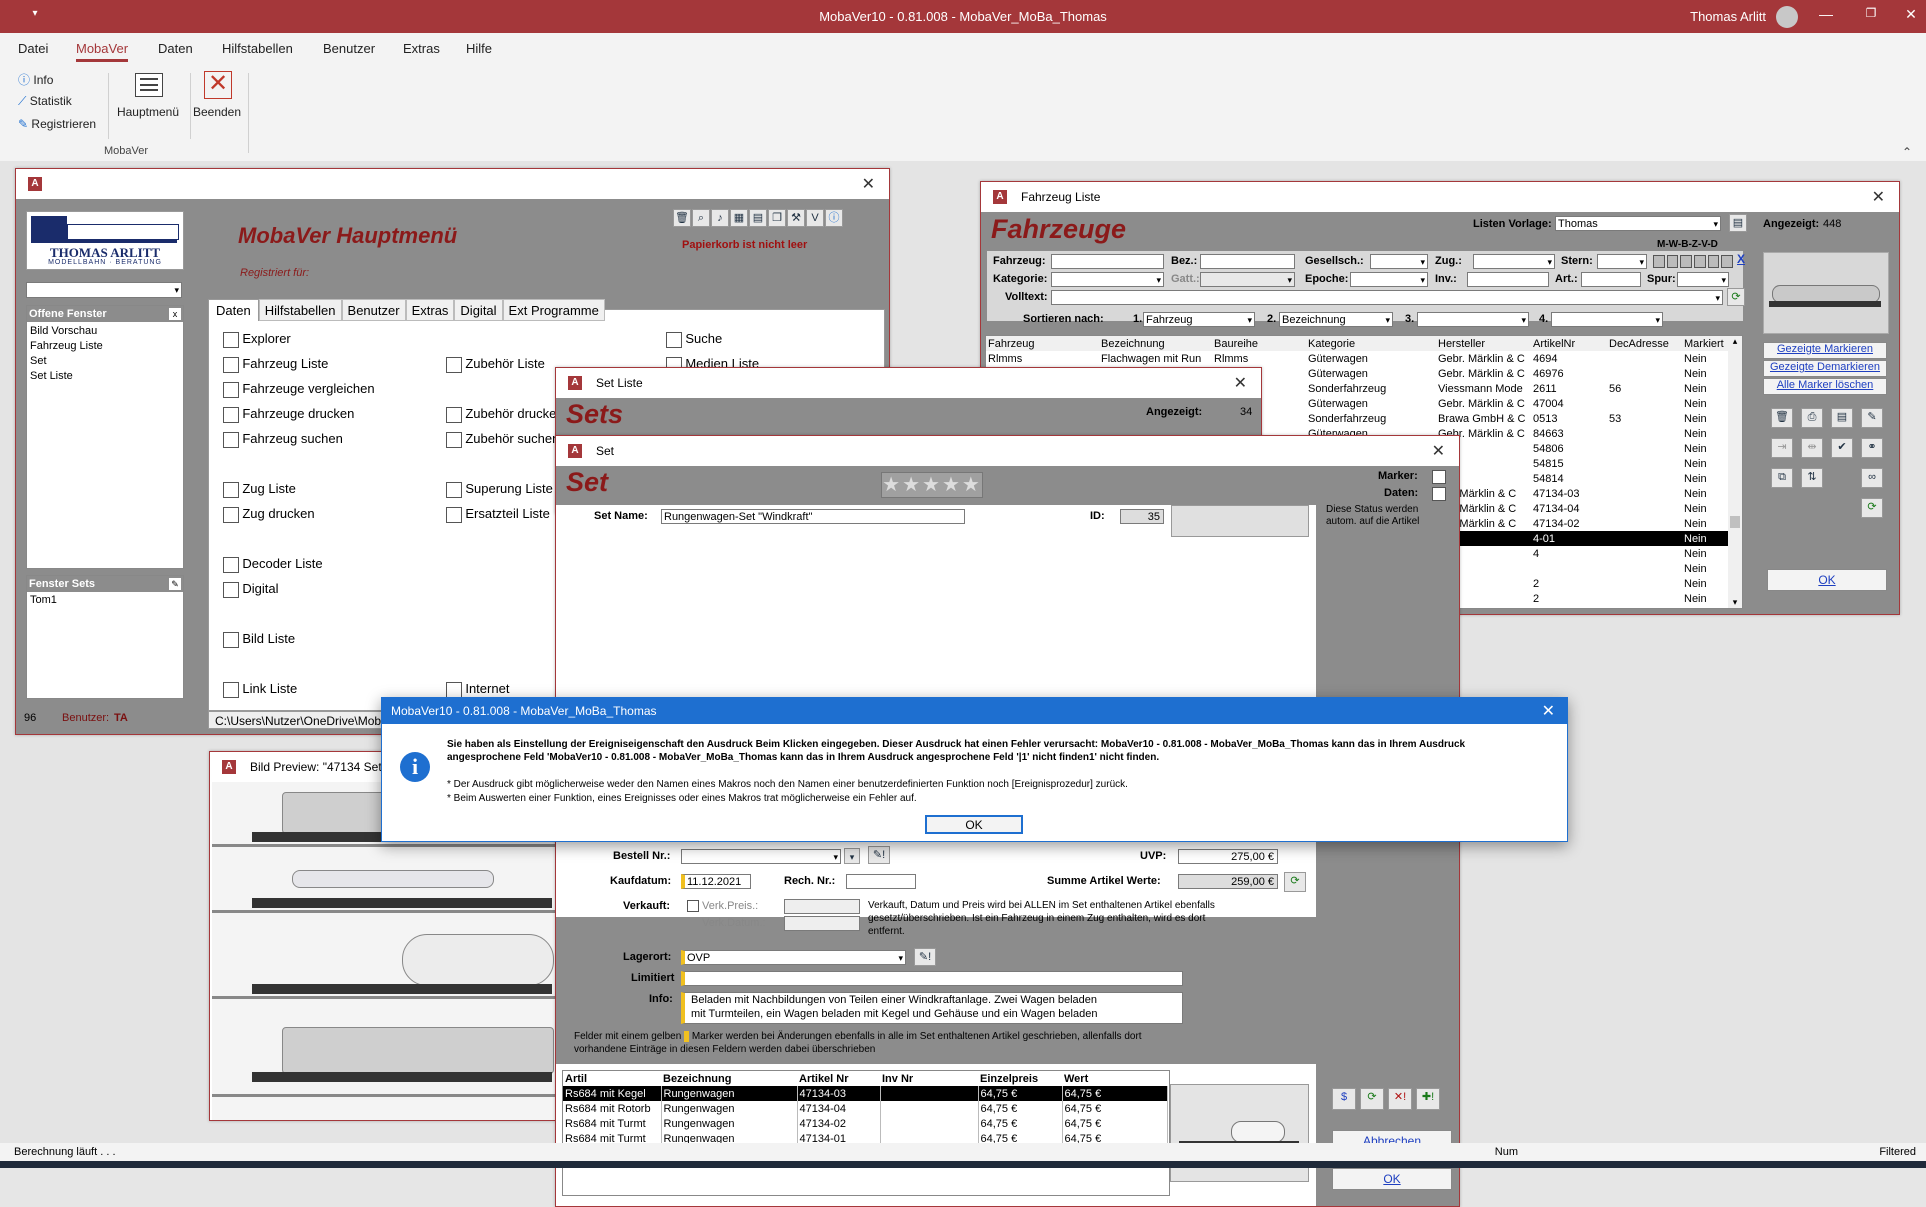  What do you see at coordinates (793, 957) in the screenshot?
I see `lagerort-select: OVP ▾` at bounding box center [793, 957].